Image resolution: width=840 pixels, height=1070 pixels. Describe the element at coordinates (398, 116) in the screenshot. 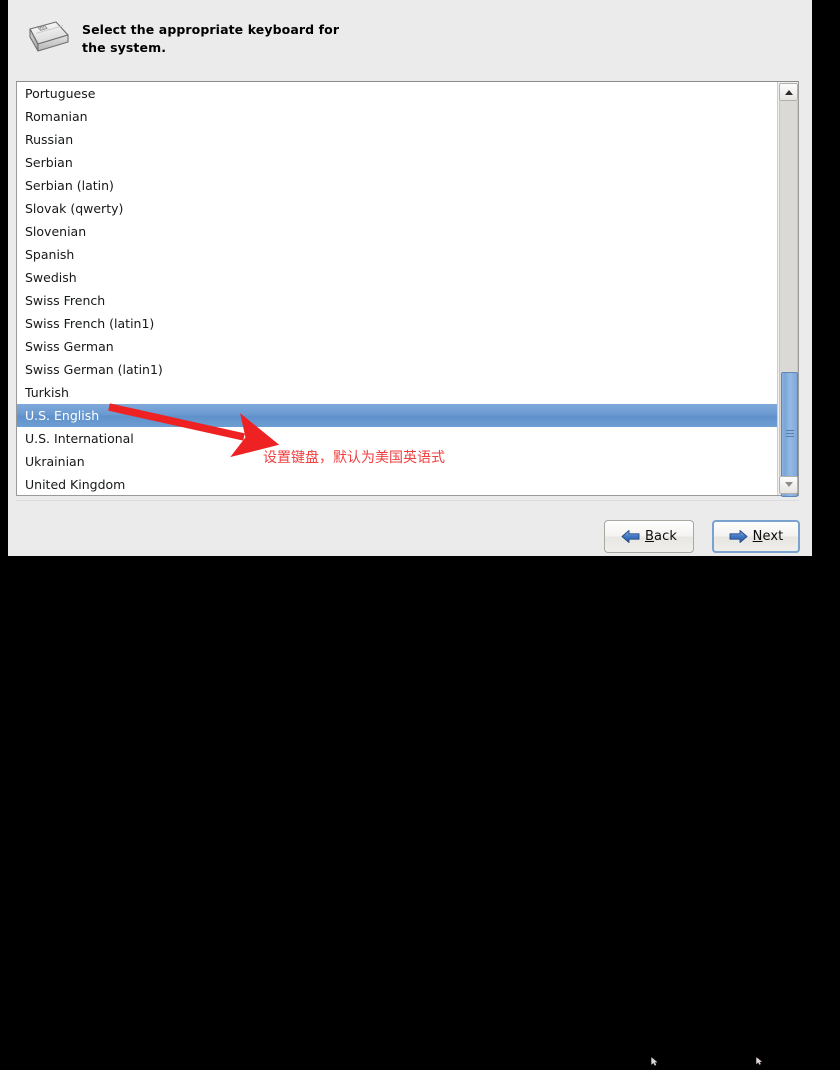

I see `list-item: Romanian` at that location.